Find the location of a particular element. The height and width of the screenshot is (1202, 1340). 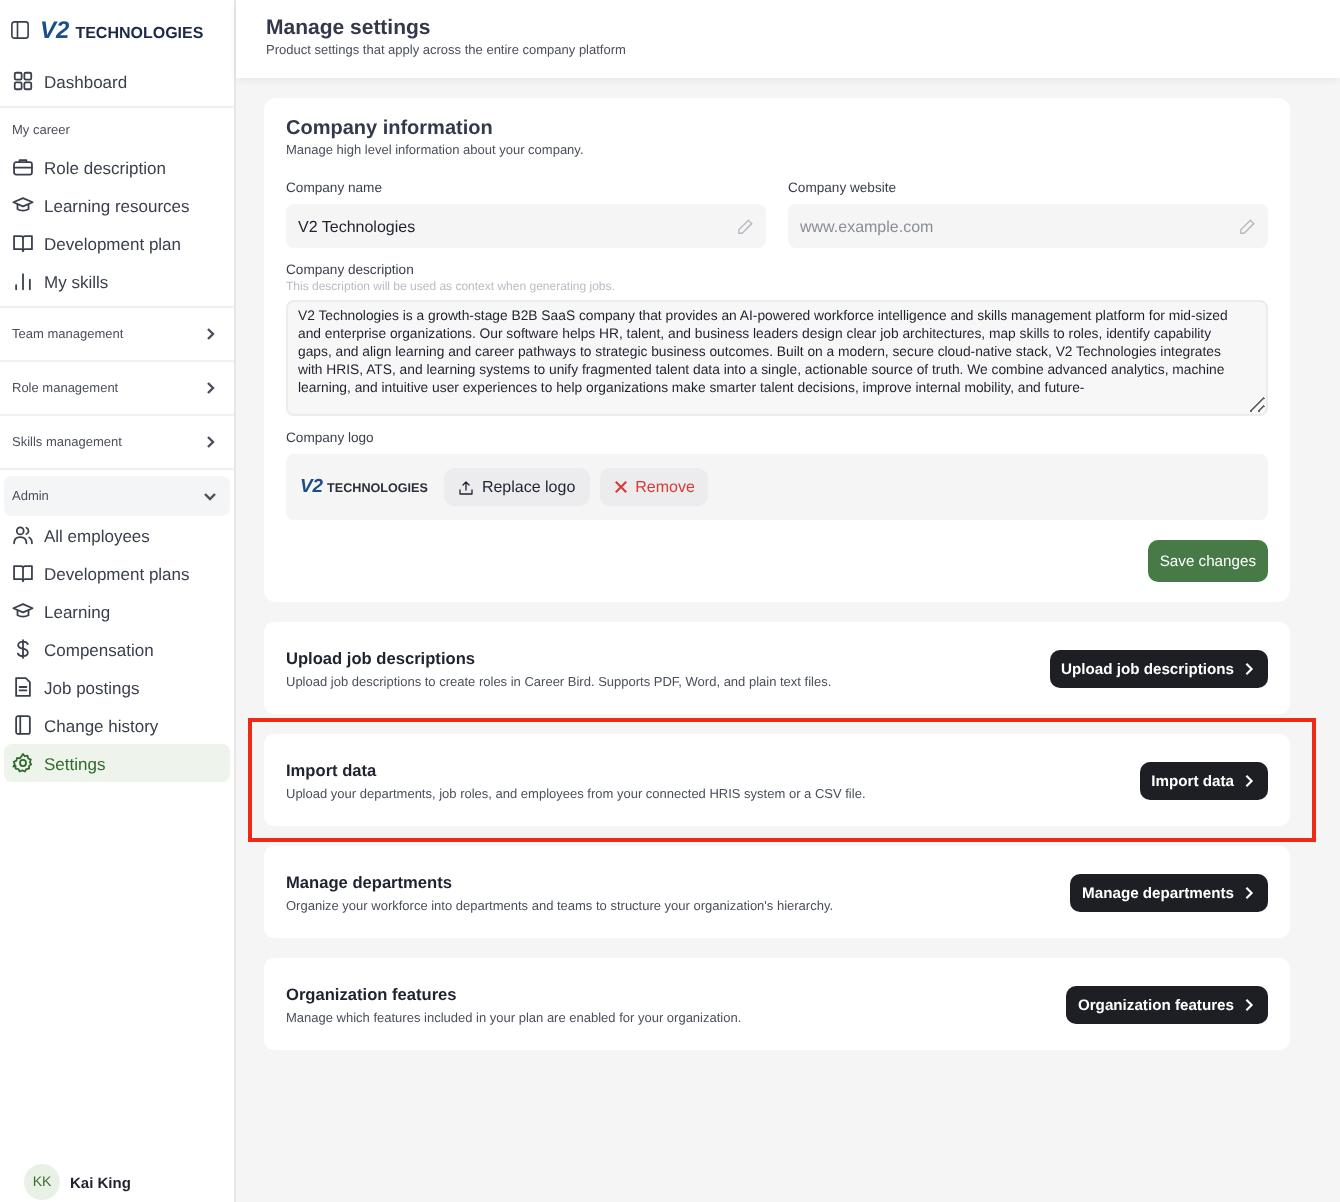

replace-logo-button: Replace logo is located at coordinates (516, 487).